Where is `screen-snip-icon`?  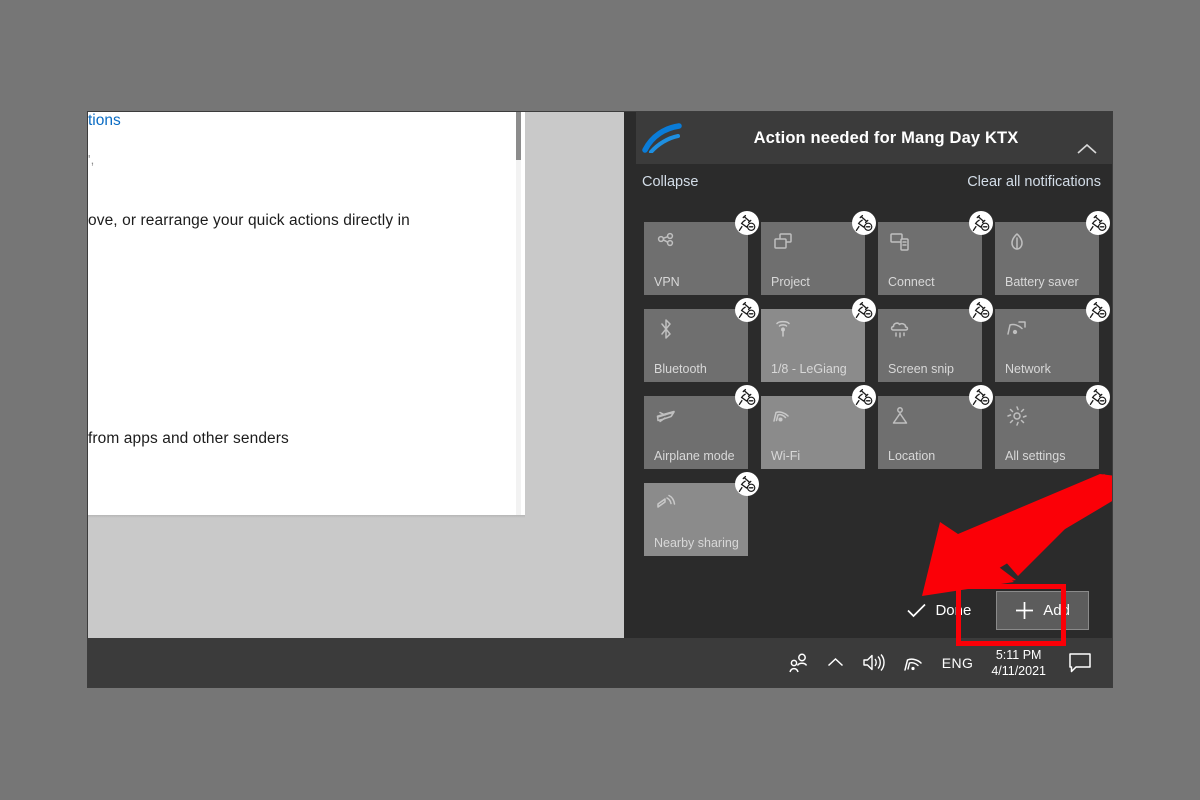 screen-snip-icon is located at coordinates (900, 329).